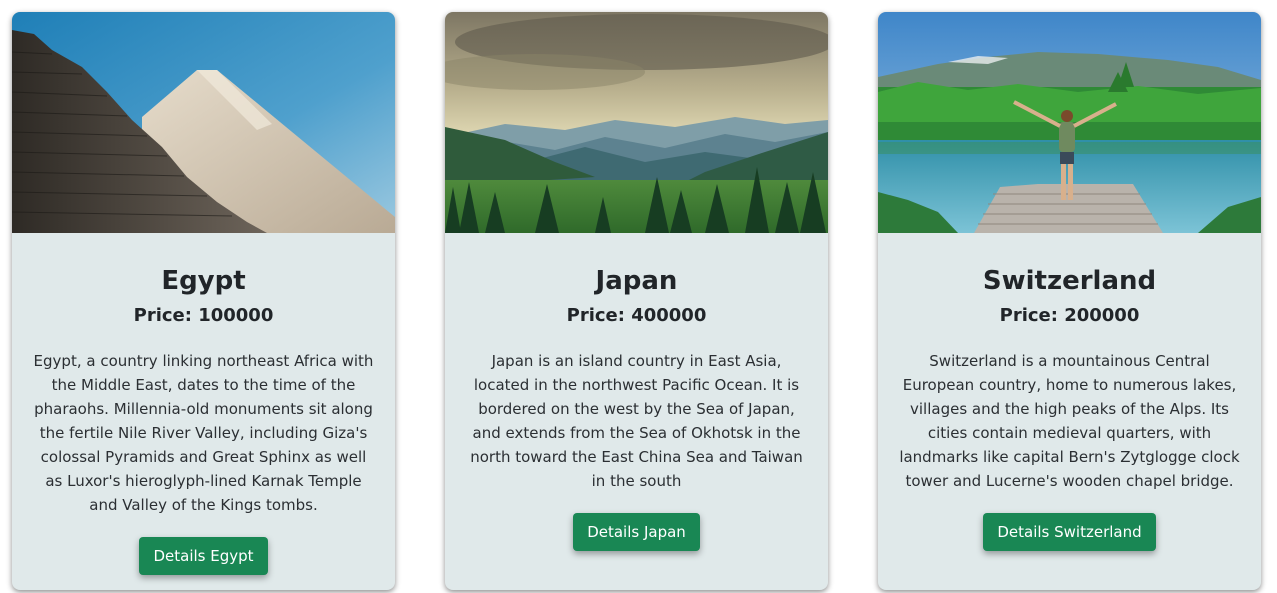  I want to click on card-price: Price: 400000, so click(636, 315).